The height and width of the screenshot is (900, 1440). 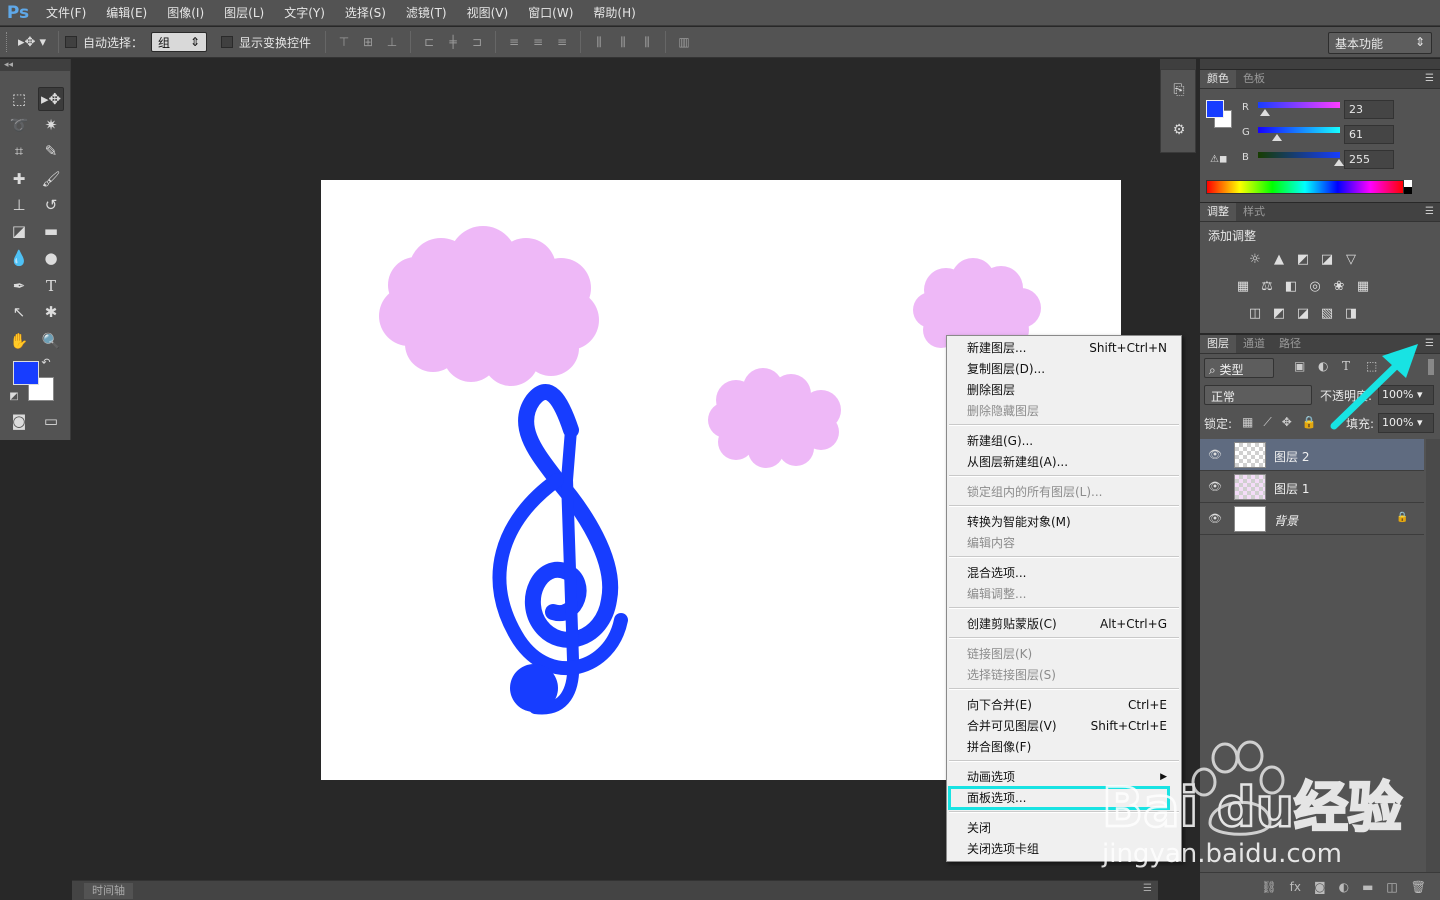 What do you see at coordinates (32, 42) in the screenshot?
I see `move-tool-preset-icon: ▸✥ ▾` at bounding box center [32, 42].